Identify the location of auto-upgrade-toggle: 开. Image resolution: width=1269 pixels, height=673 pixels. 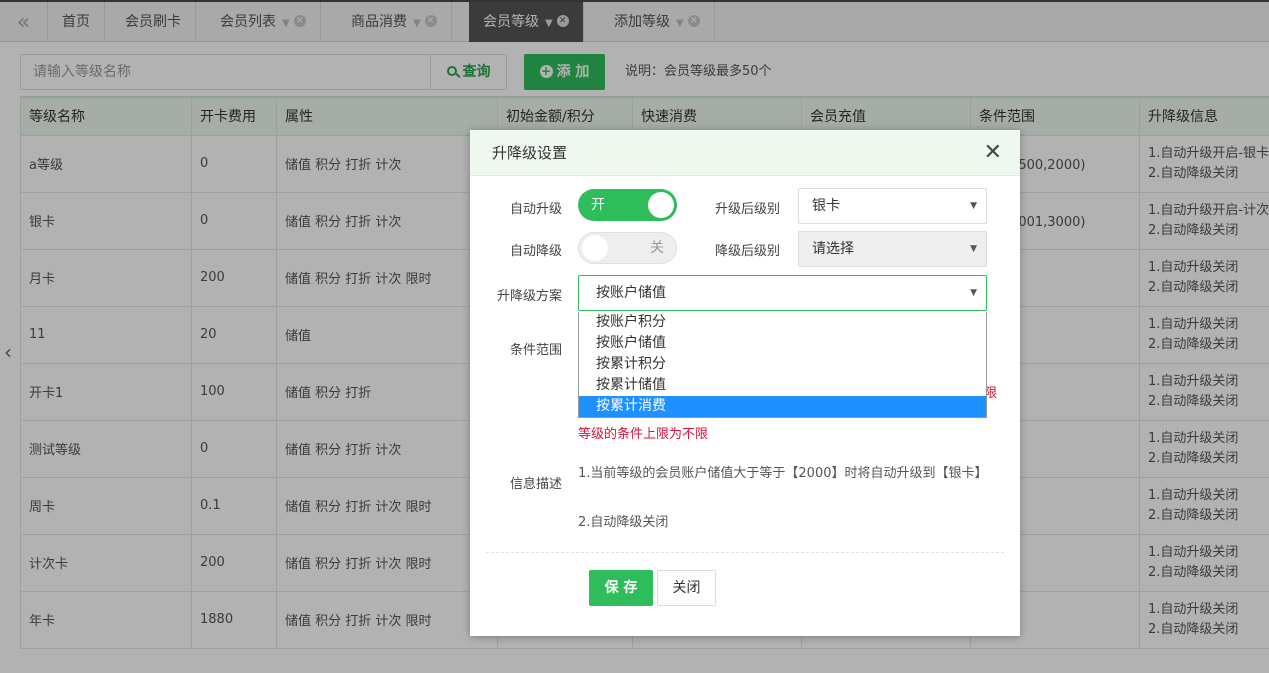
(627, 205).